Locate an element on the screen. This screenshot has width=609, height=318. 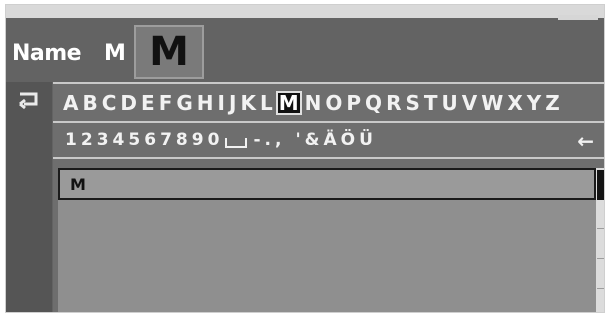
separator is located at coordinates (328, 158).